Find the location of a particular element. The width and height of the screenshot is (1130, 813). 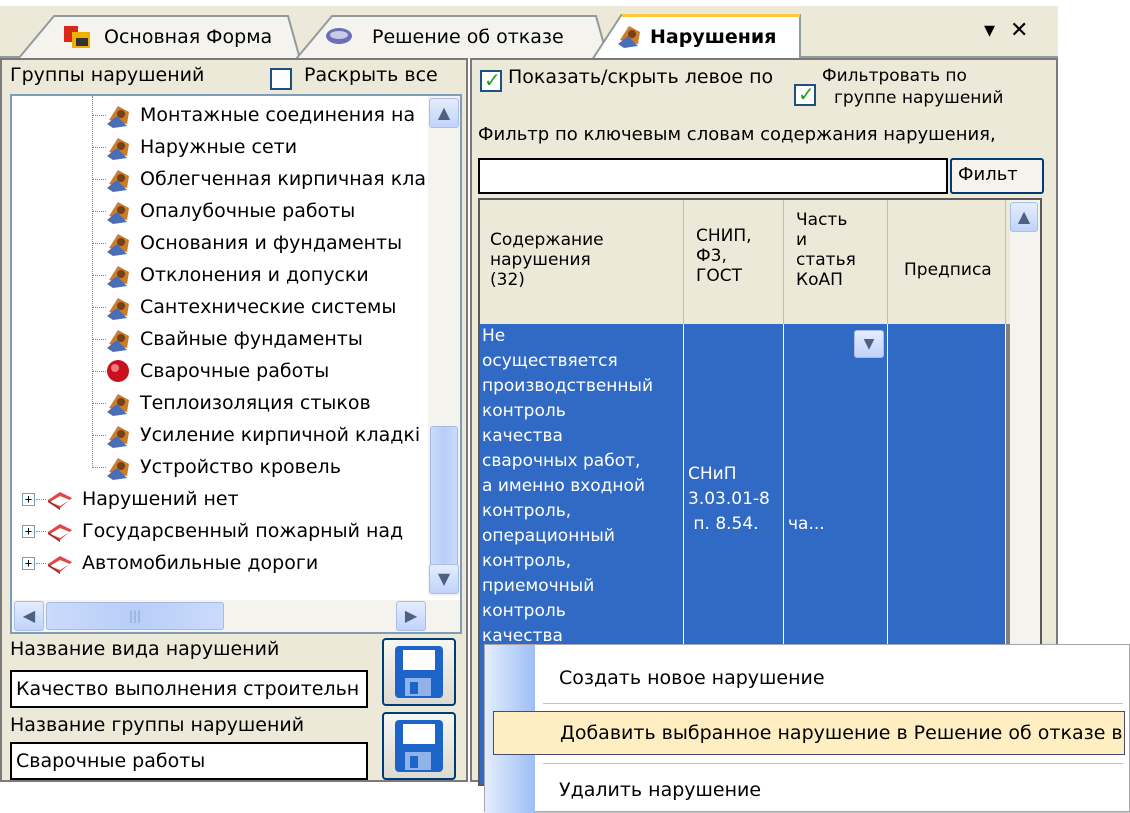

filter-by-group-checkbox: ✓ is located at coordinates (805, 94).